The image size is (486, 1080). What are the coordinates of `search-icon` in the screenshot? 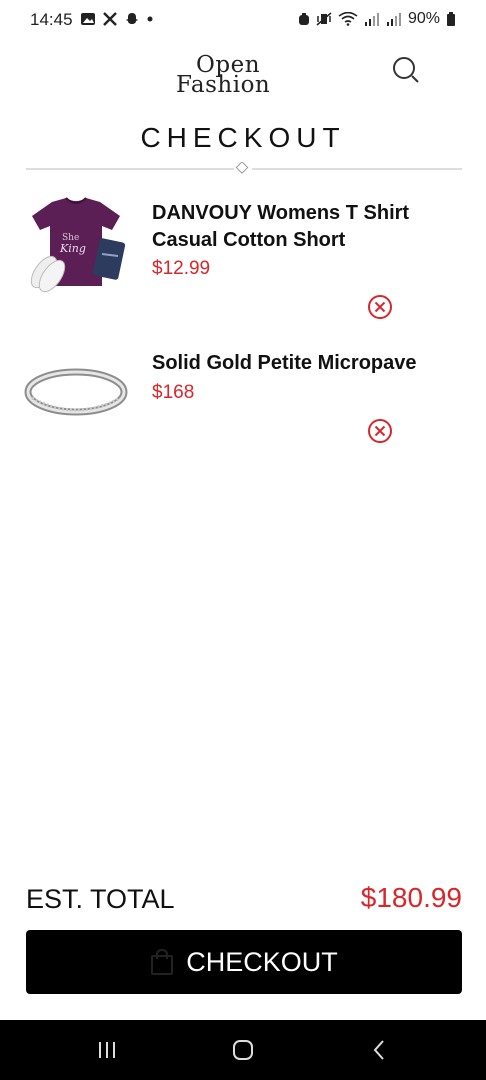 It's located at (406, 70).